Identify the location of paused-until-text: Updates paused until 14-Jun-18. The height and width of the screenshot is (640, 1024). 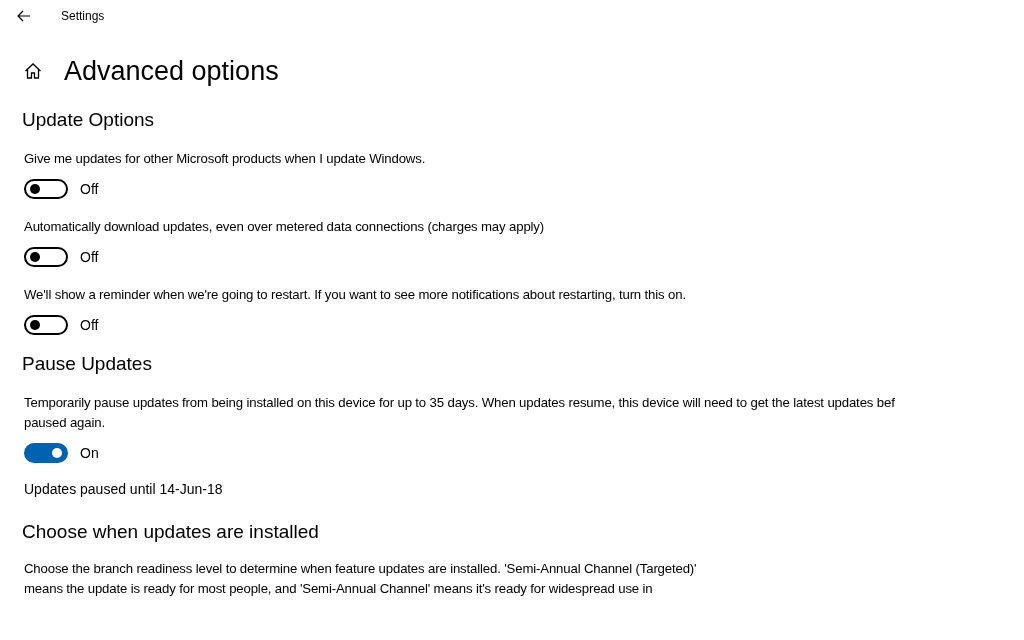
(124, 489).